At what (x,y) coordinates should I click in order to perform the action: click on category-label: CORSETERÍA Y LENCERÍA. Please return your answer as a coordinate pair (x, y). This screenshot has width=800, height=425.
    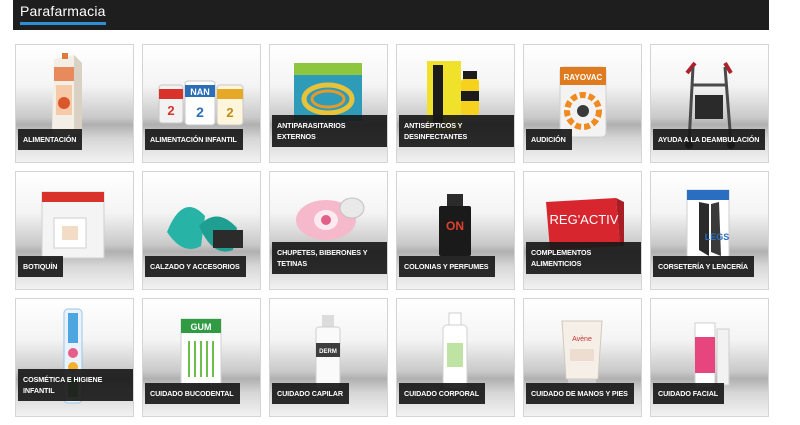
    Looking at the image, I should click on (704, 266).